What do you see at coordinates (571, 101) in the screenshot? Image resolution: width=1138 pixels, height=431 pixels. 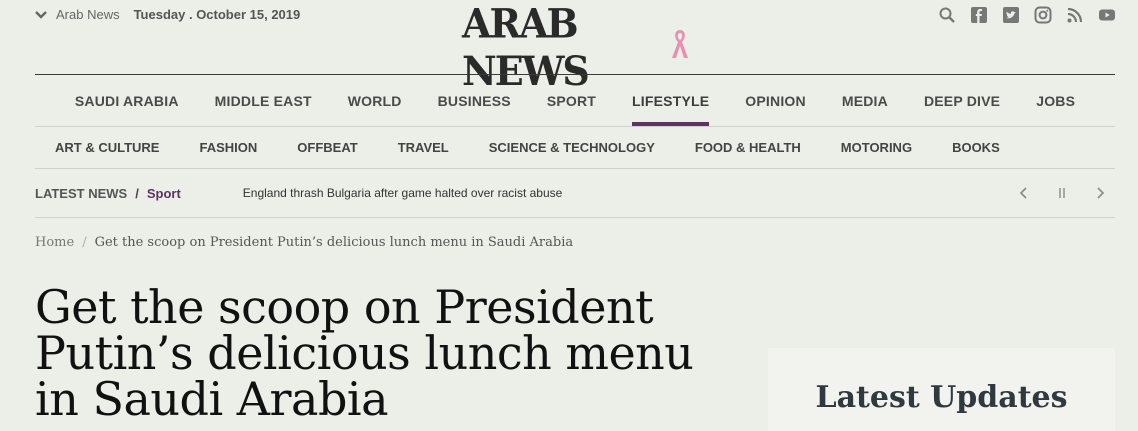 I see `nav-sport: SPORT` at bounding box center [571, 101].